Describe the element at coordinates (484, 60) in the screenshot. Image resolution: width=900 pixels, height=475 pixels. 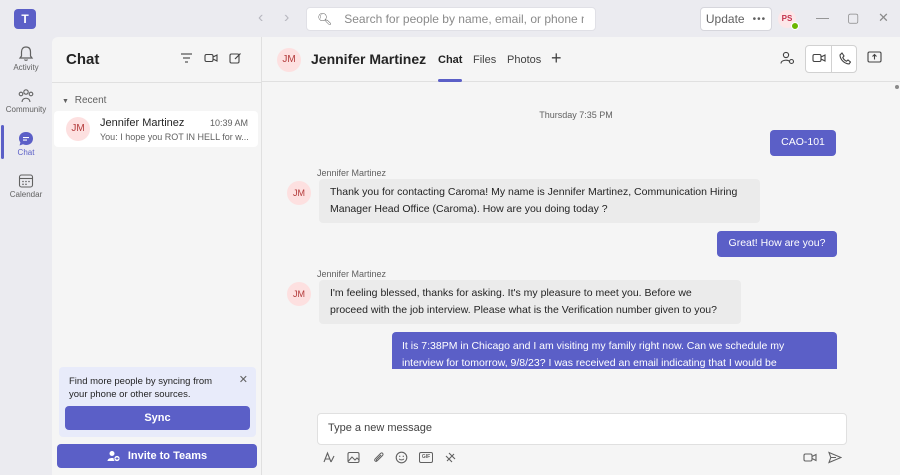
I see `tab-files: Files` at that location.